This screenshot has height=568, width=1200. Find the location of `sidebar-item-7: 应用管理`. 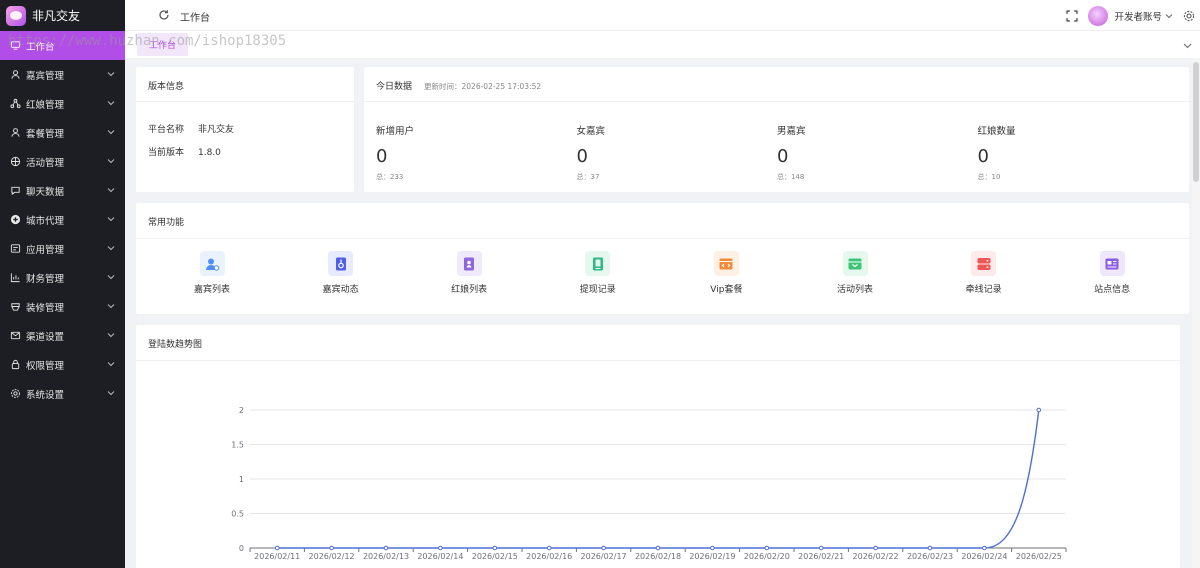

sidebar-item-7: 应用管理 is located at coordinates (62, 248).